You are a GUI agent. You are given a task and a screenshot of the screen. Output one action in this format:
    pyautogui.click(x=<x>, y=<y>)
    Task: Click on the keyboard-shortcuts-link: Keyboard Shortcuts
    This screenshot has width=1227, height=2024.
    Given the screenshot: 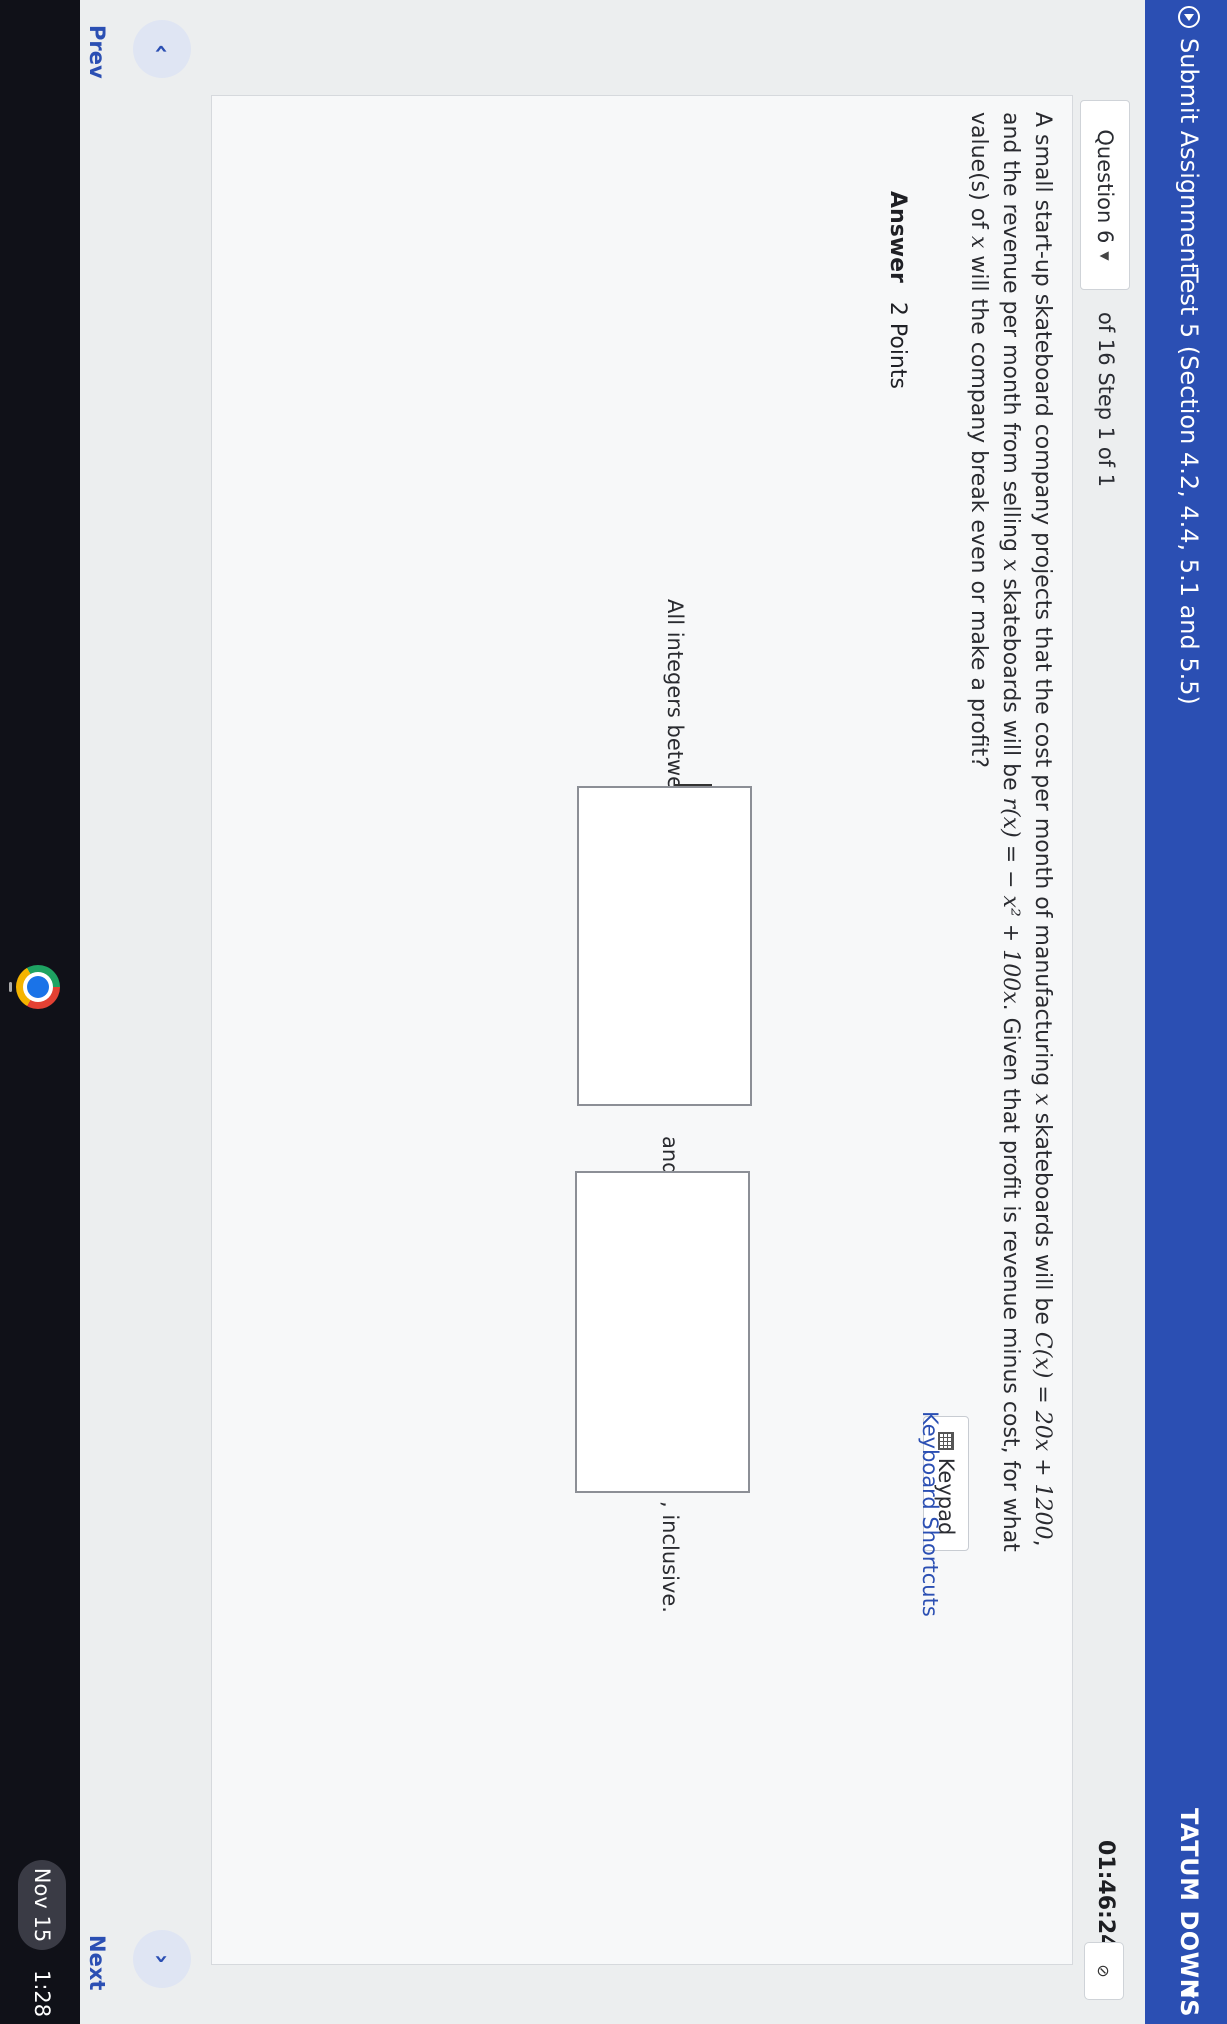 What is the action you would take?
    pyautogui.click(x=930, y=1514)
    